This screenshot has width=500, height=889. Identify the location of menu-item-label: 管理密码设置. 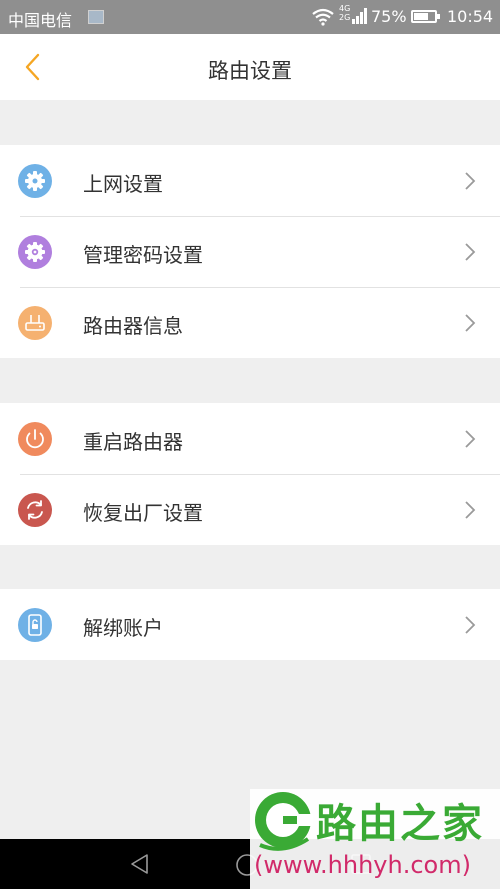
(143, 255).